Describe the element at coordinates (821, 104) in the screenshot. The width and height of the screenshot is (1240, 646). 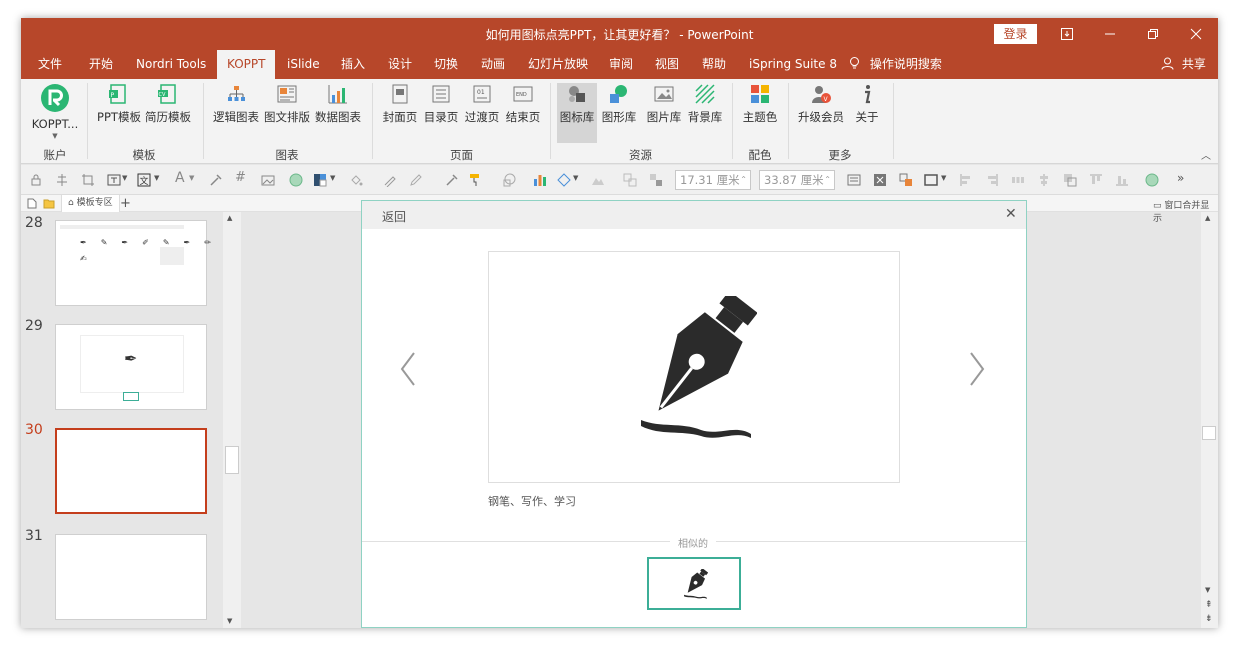
I see `upgrade-member-button: V 升级会员` at that location.